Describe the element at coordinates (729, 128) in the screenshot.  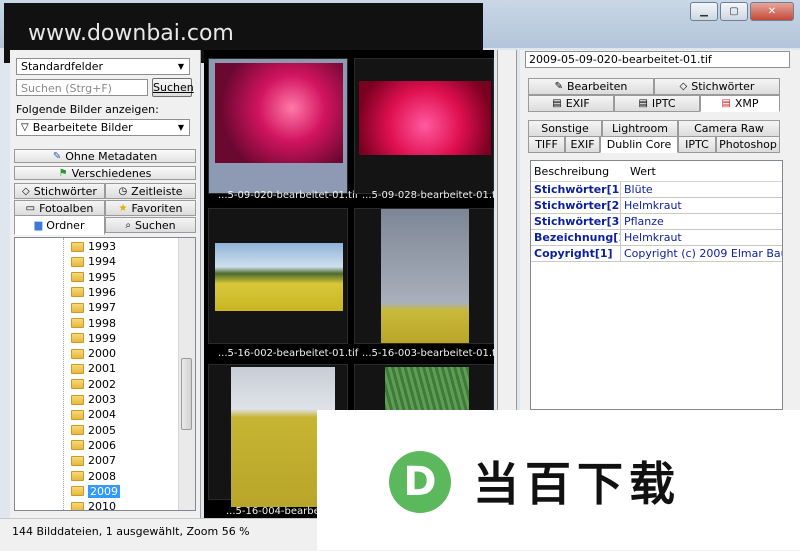
I see `tab-camera-raw: Camera Raw` at that location.